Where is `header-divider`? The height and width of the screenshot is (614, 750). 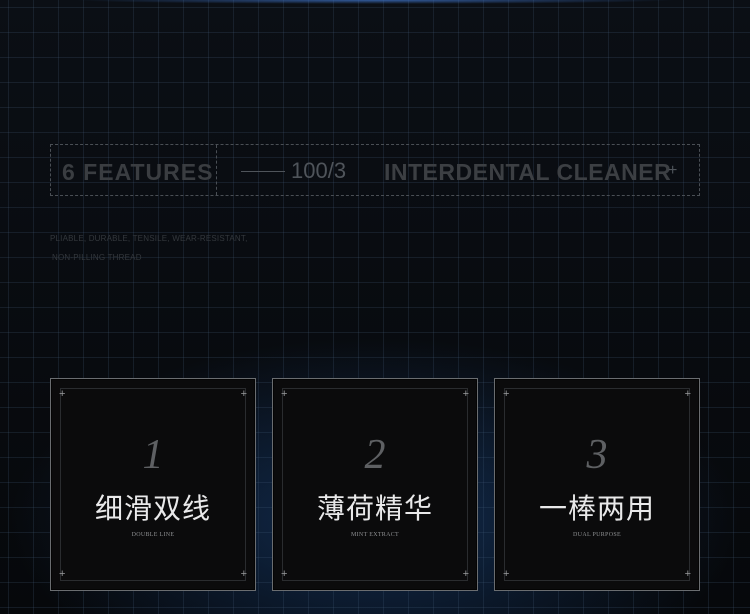 header-divider is located at coordinates (216, 170).